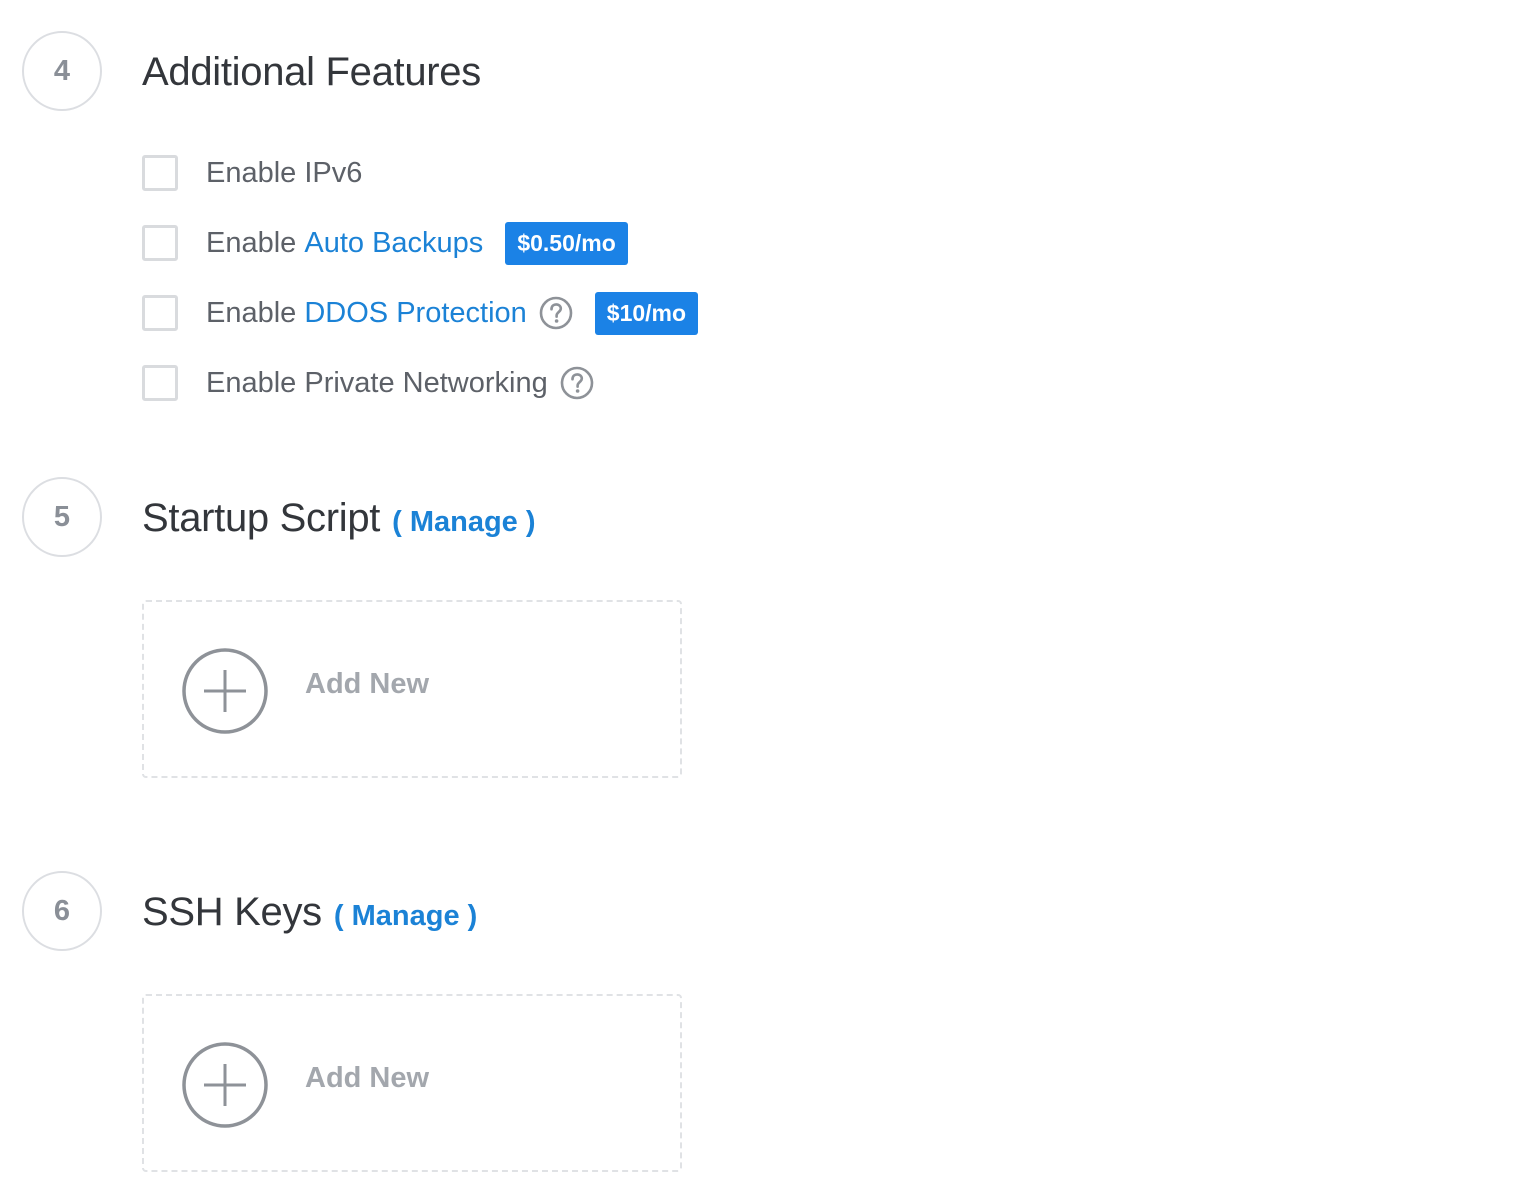  I want to click on private-networking-label: Enable Private Networking, so click(377, 382).